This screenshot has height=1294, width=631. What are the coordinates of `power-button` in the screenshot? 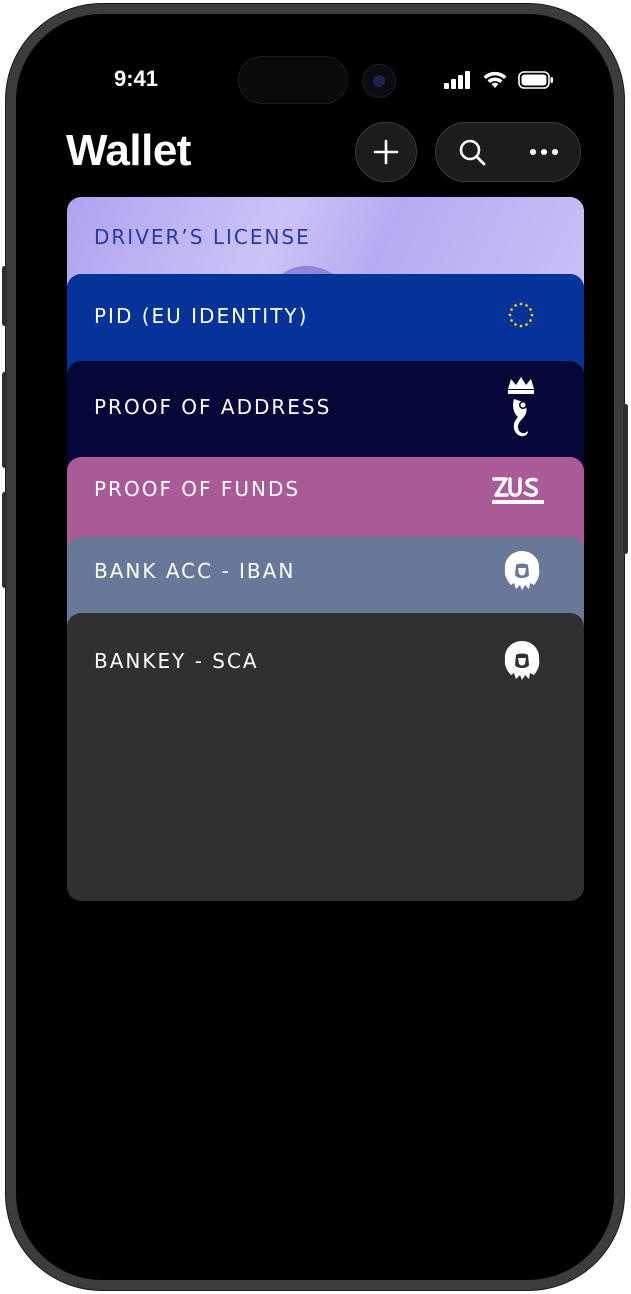 It's located at (625, 479).